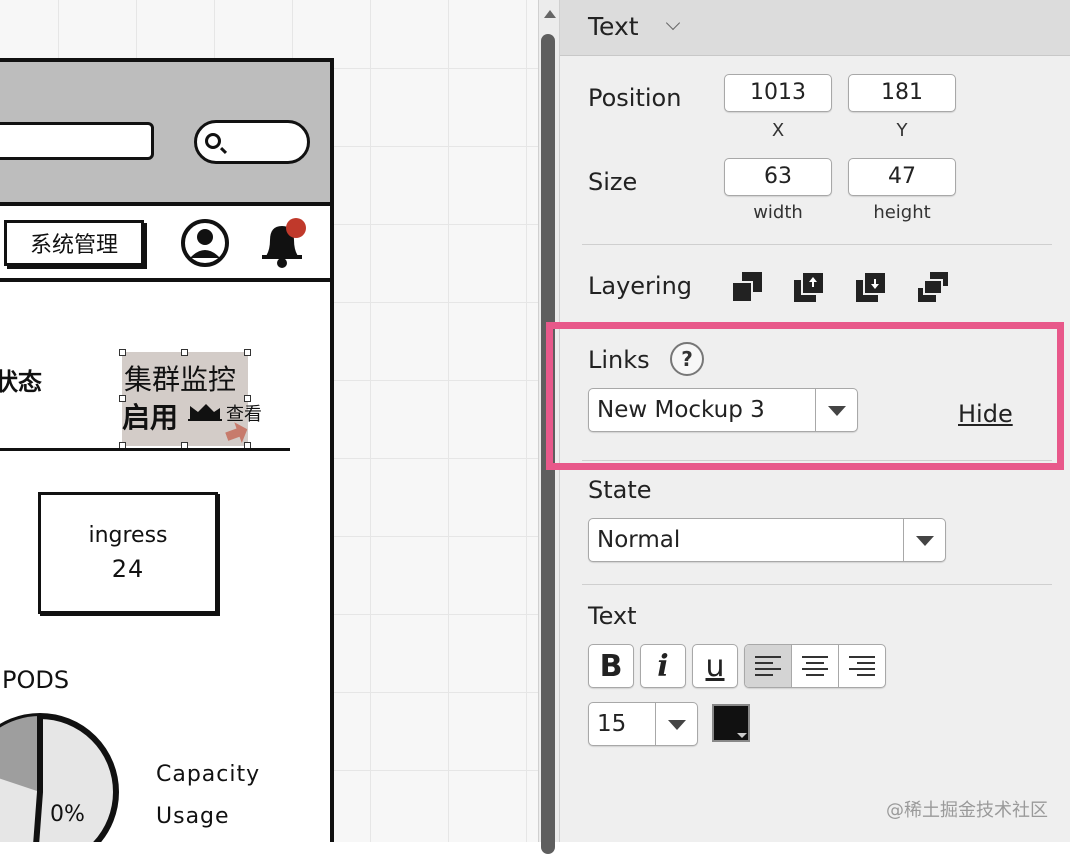 This screenshot has height=854, width=1070. I want to click on align-center-button, so click(815, 666).